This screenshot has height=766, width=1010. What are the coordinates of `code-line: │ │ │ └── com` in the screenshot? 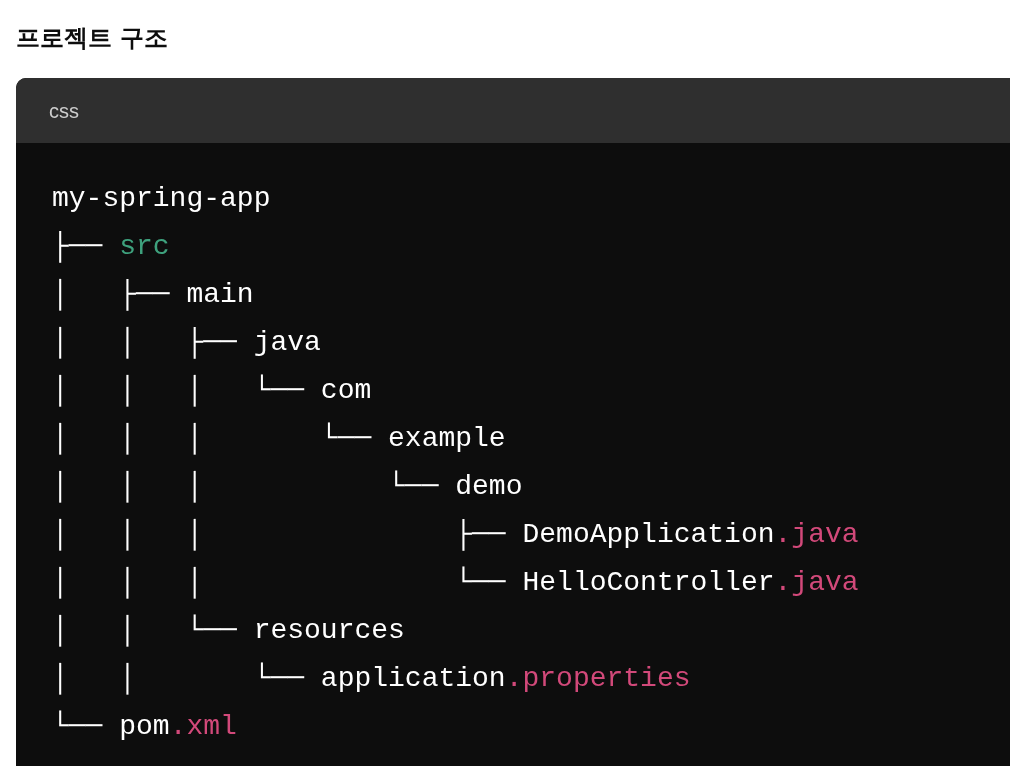 It's located at (212, 390).